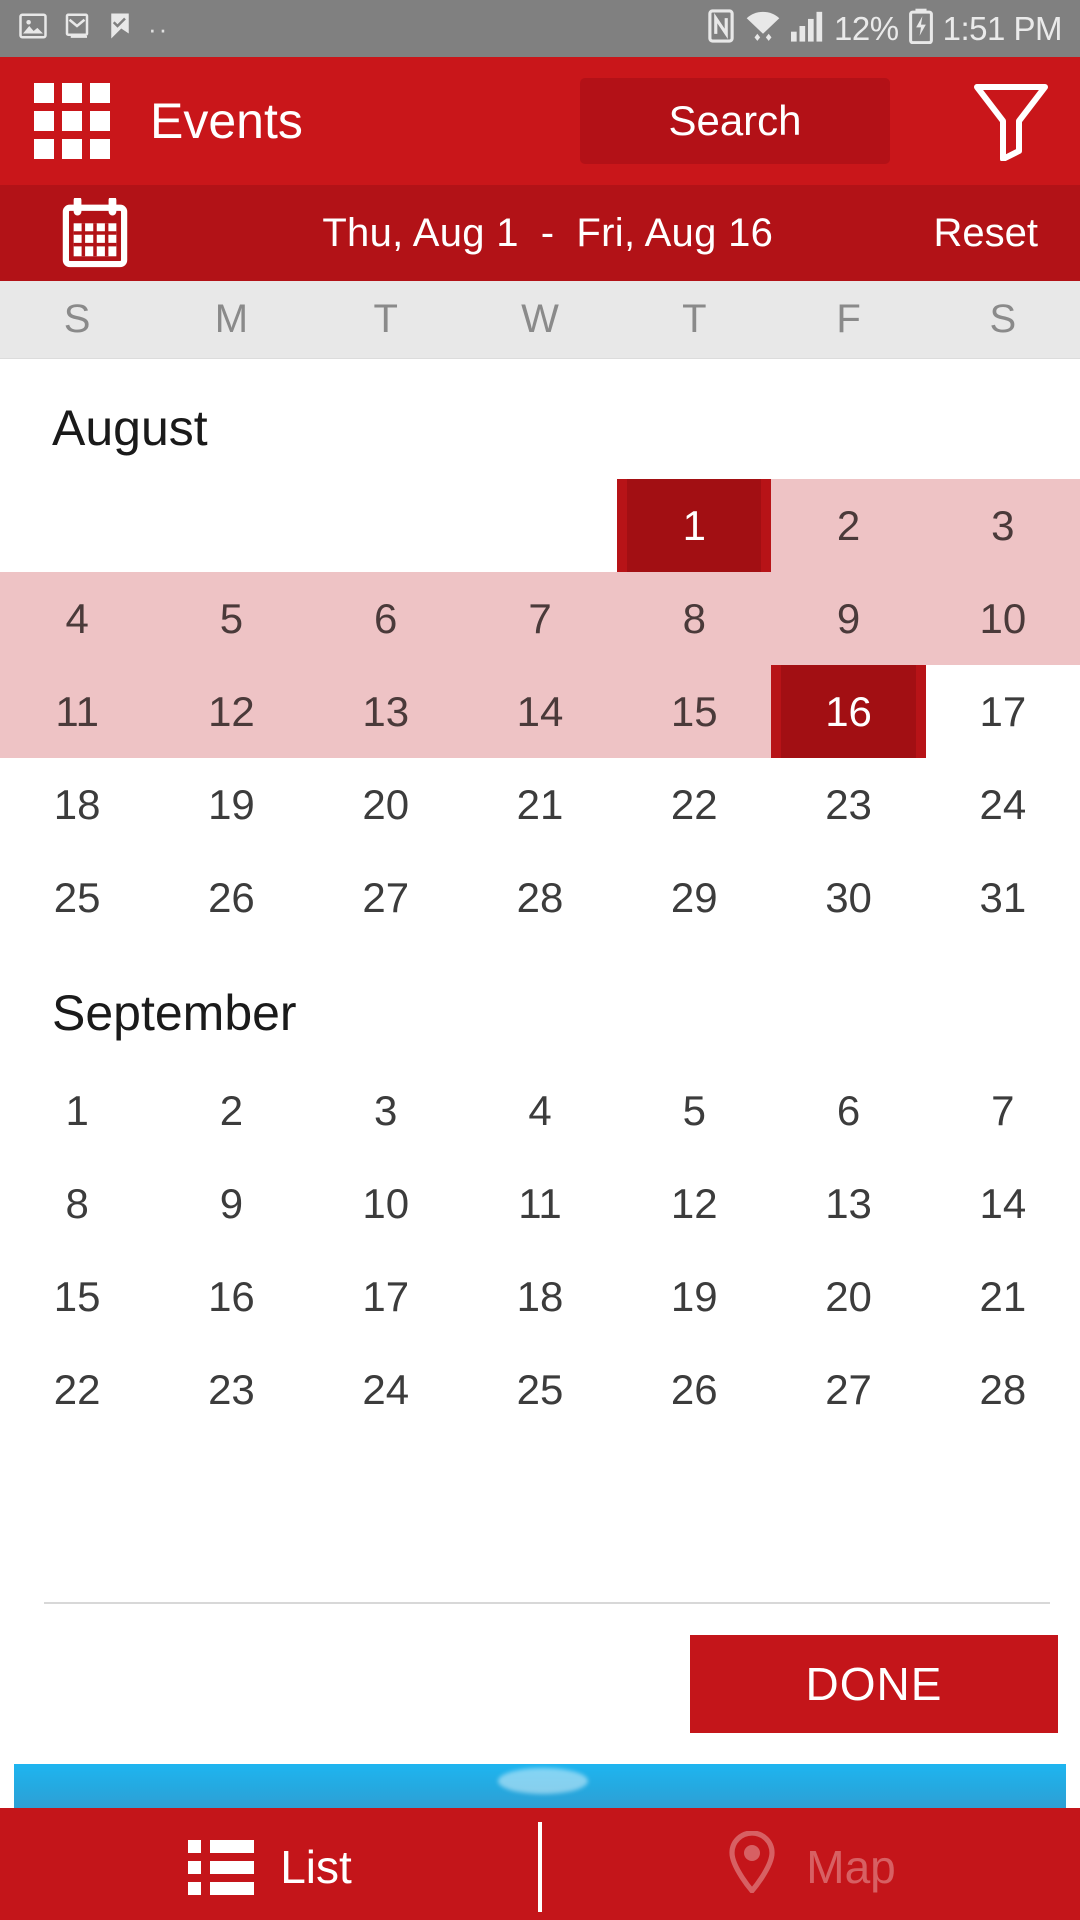 The image size is (1080, 1920). I want to click on filter-funnel-icon, so click(1011, 121).